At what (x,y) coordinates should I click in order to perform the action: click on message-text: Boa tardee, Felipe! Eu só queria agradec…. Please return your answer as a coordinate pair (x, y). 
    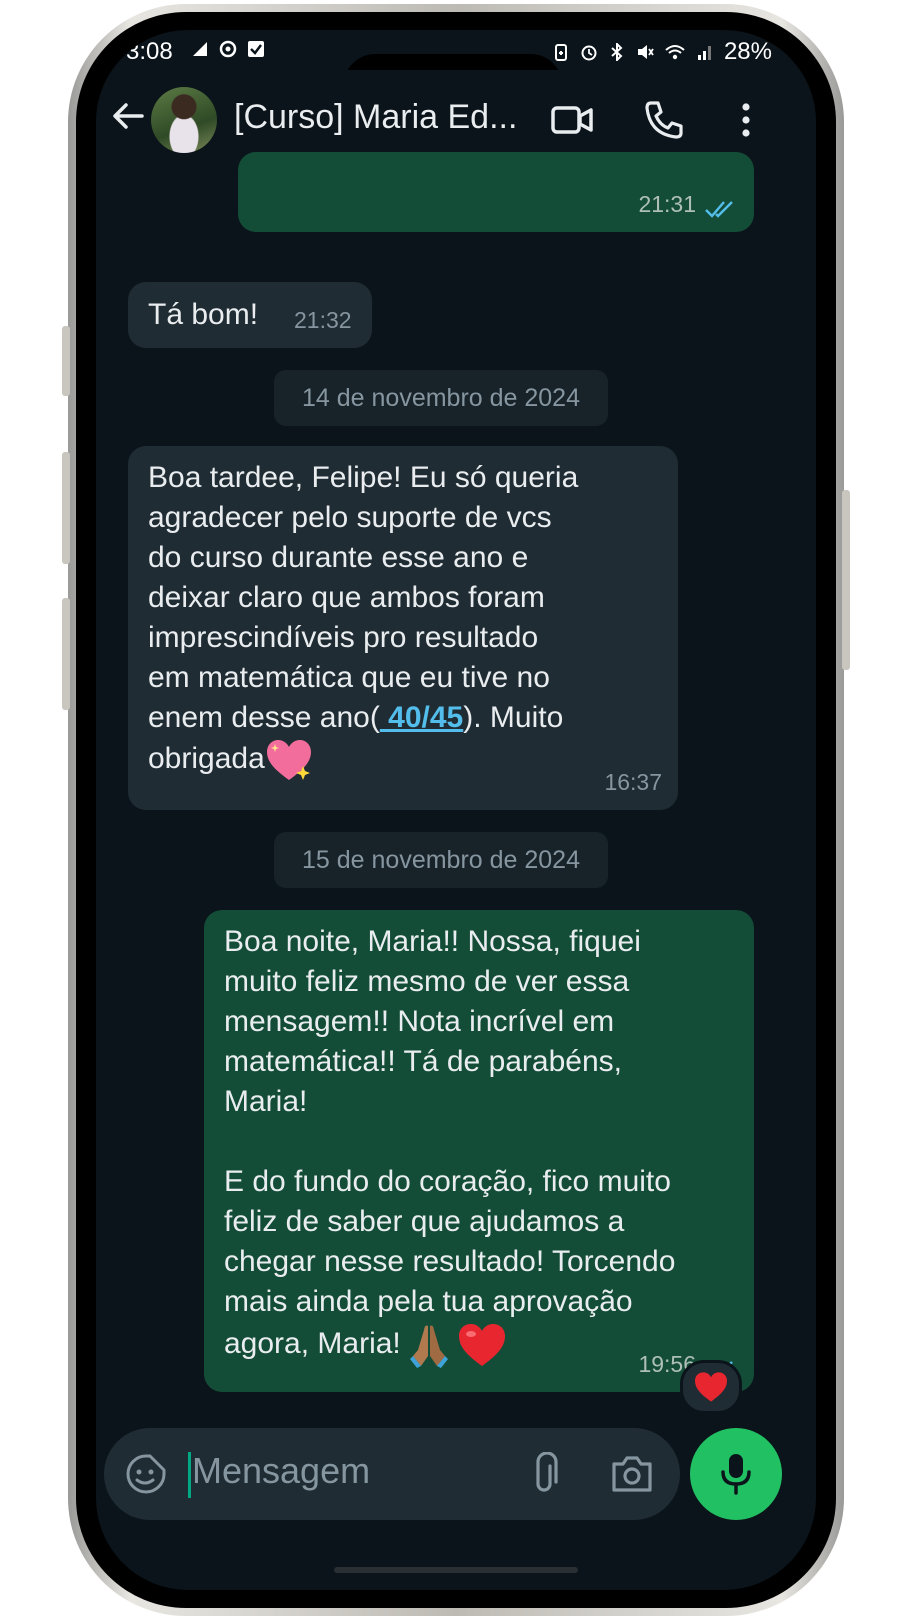
    Looking at the image, I should click on (363, 597).